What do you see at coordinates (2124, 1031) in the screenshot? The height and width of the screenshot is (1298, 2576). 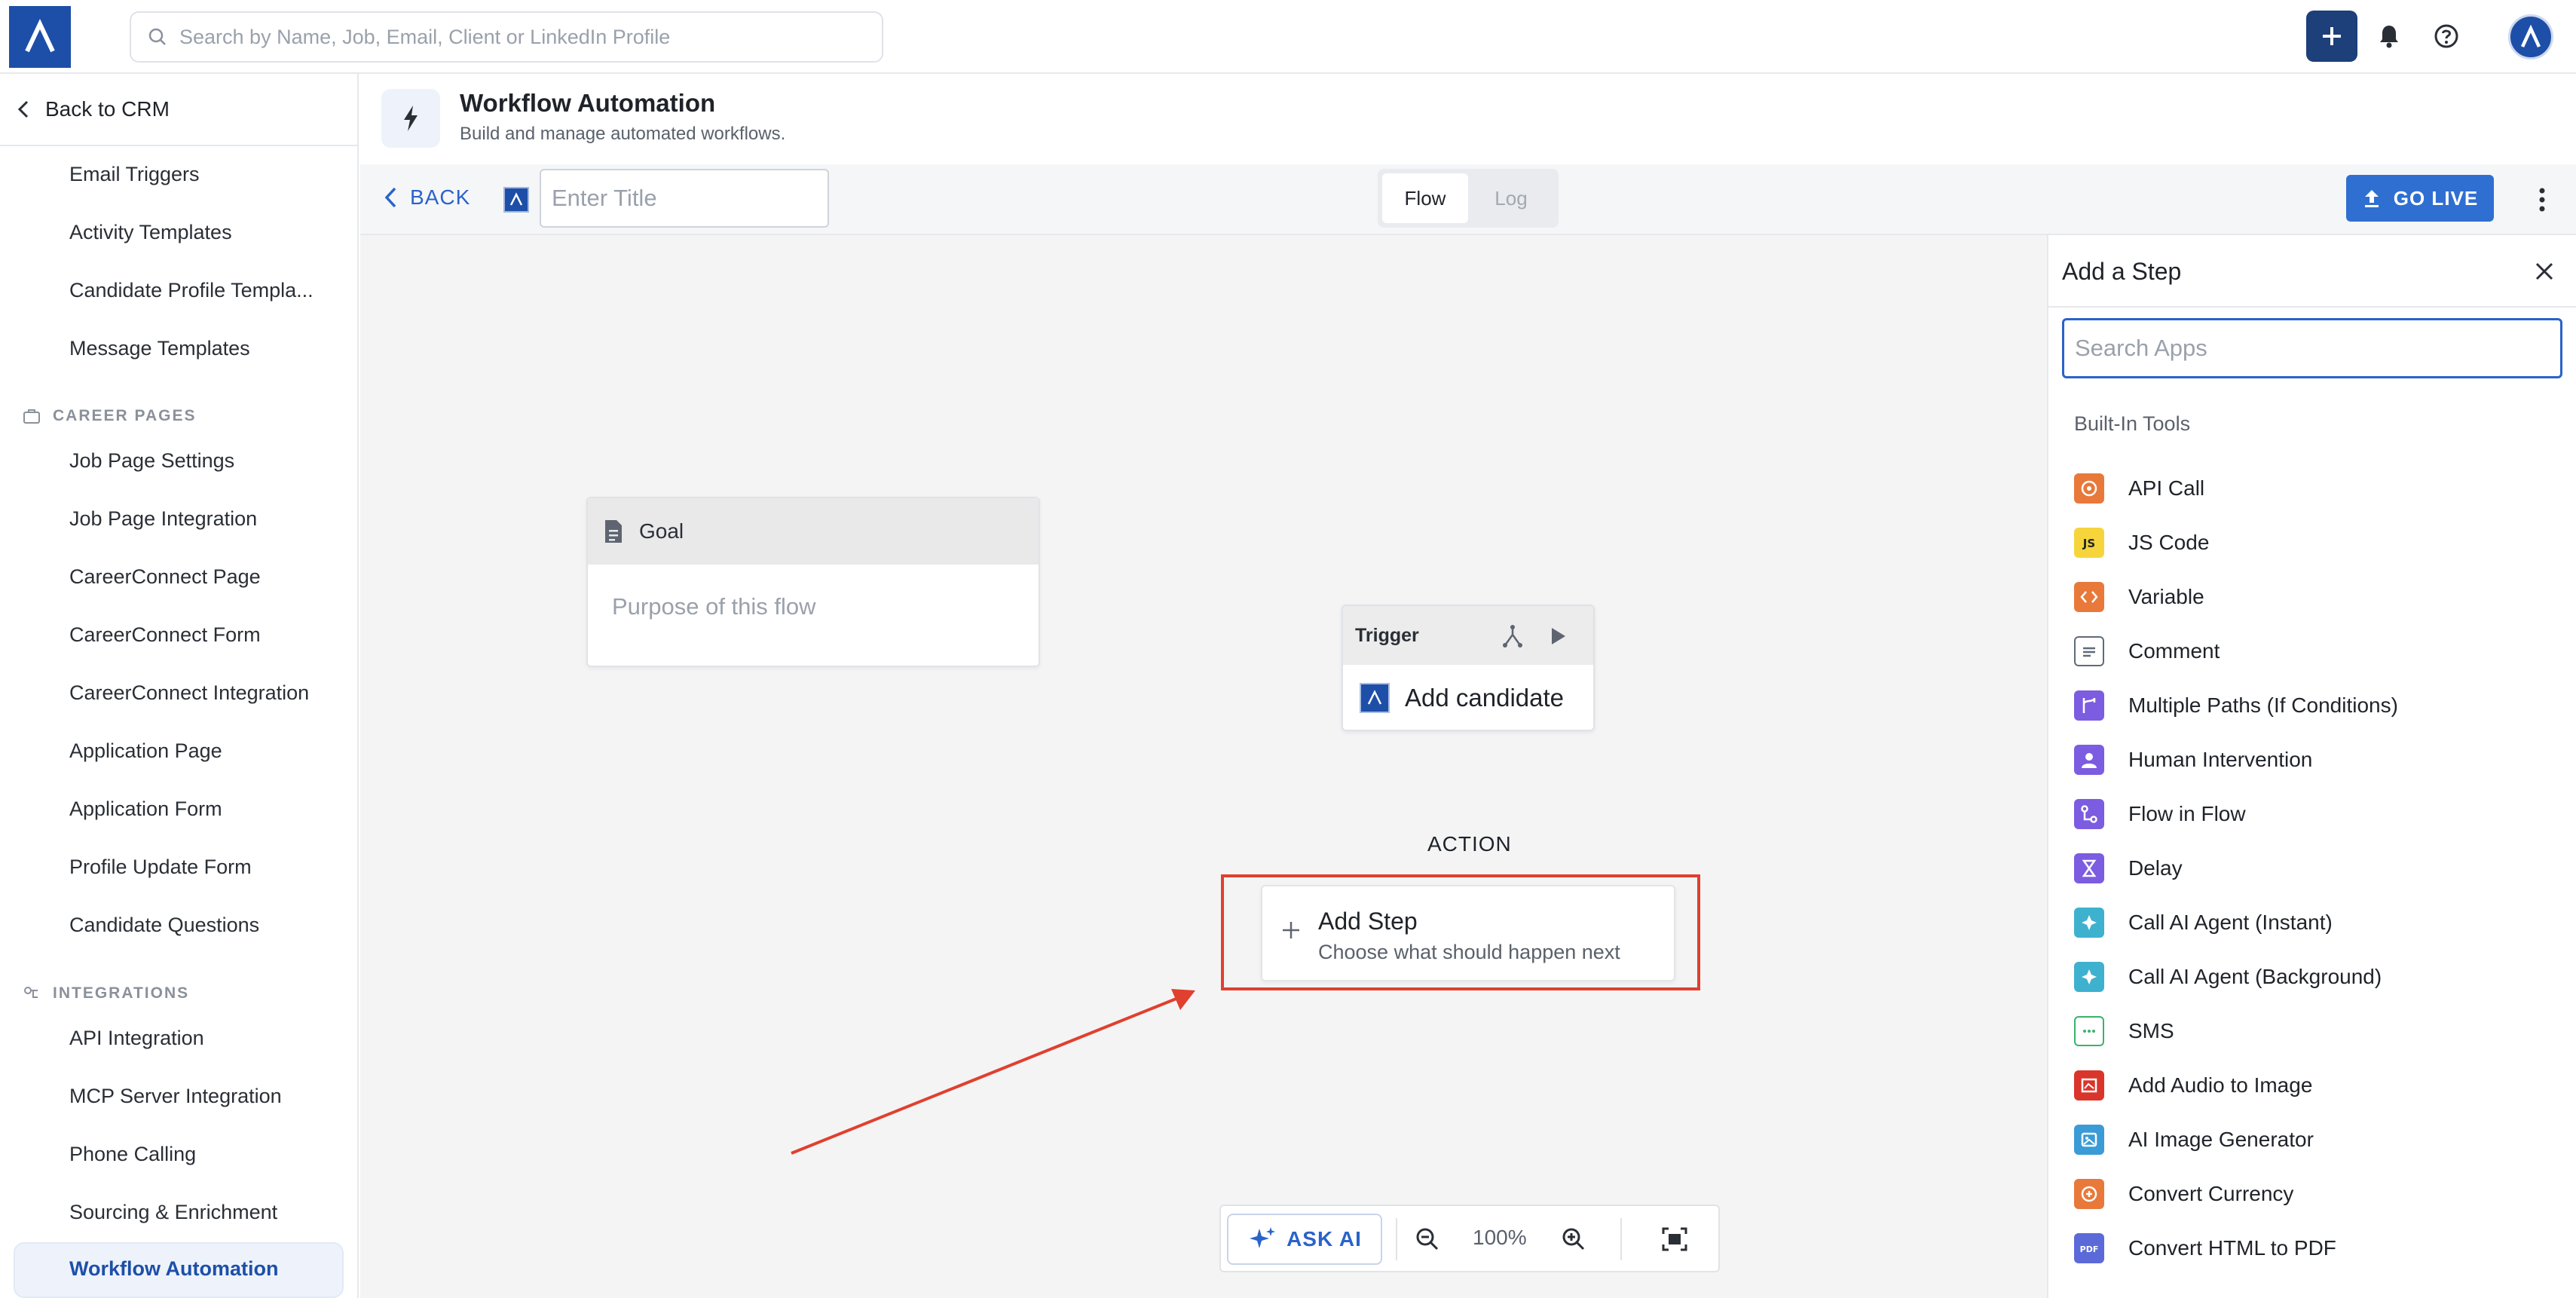 I see `tool-sms: SMS` at bounding box center [2124, 1031].